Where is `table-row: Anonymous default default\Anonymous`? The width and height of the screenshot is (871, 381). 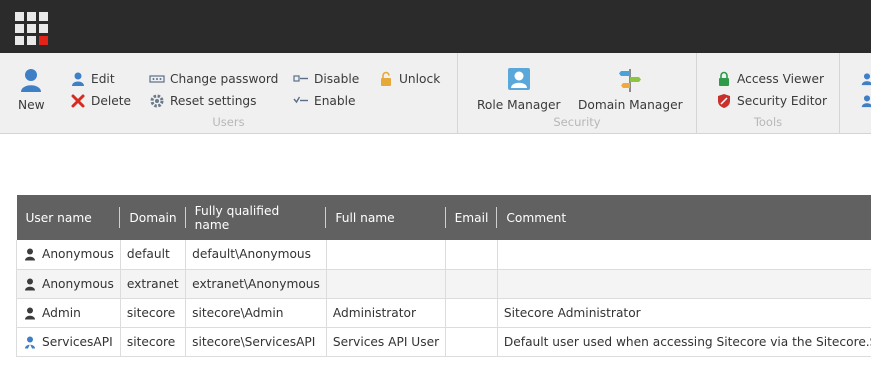
table-row: Anonymous default default\Anonymous is located at coordinates (443, 255).